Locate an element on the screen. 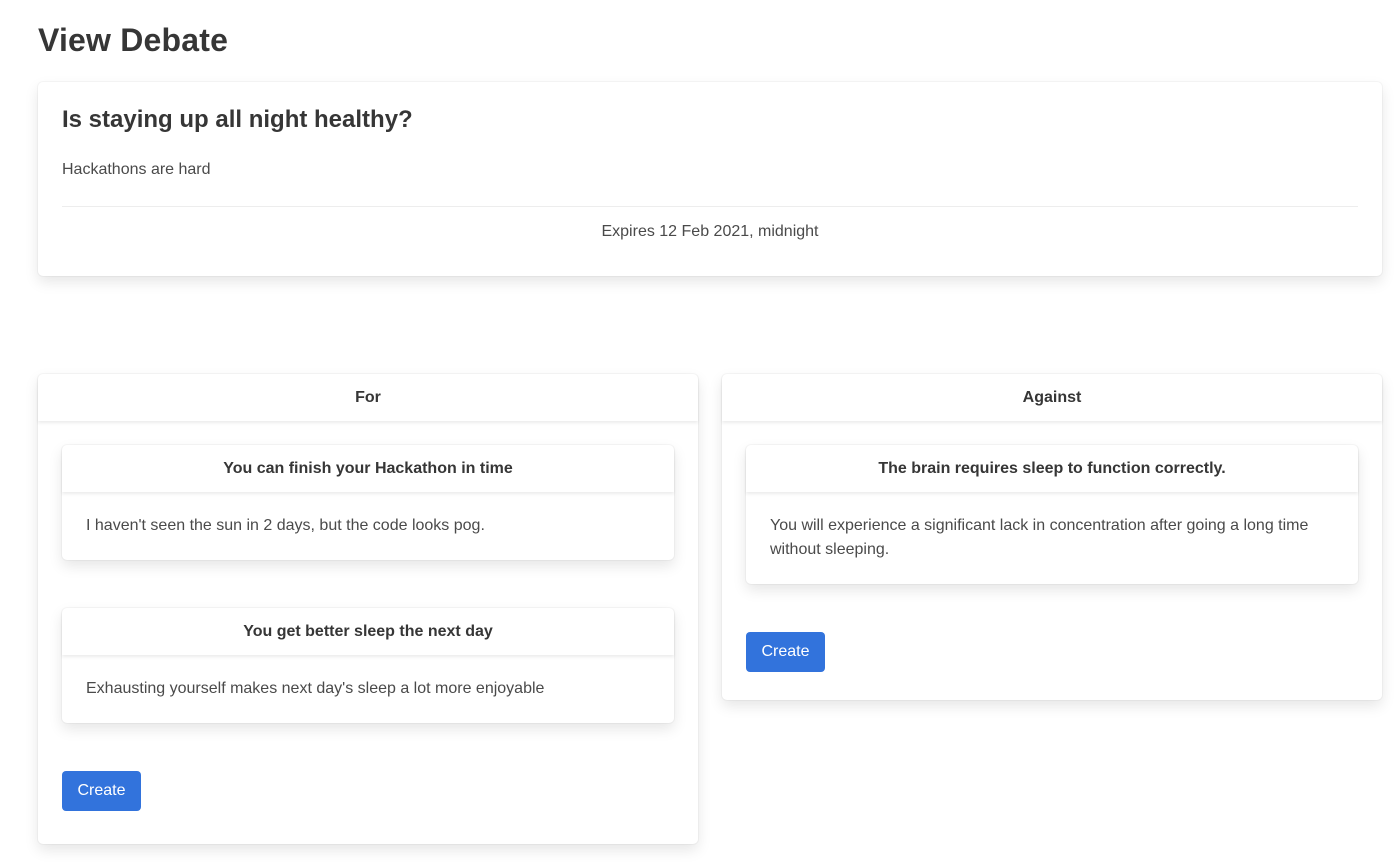 The height and width of the screenshot is (868, 1397). argument-title: You get better sleep the next day is located at coordinates (368, 631).